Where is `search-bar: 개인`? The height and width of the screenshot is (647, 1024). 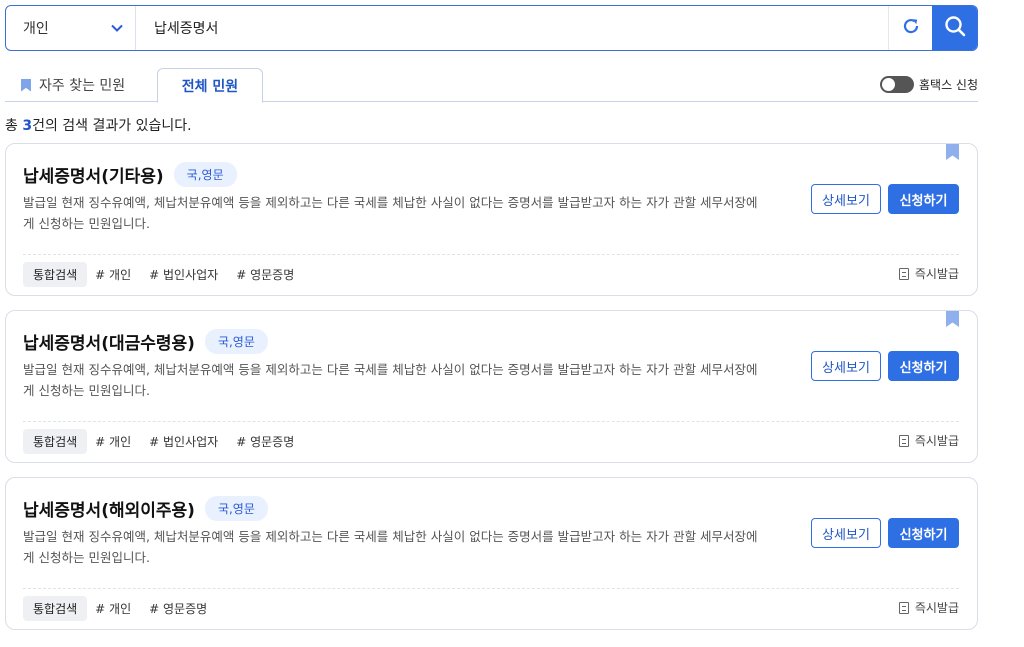 search-bar: 개인 is located at coordinates (491, 28).